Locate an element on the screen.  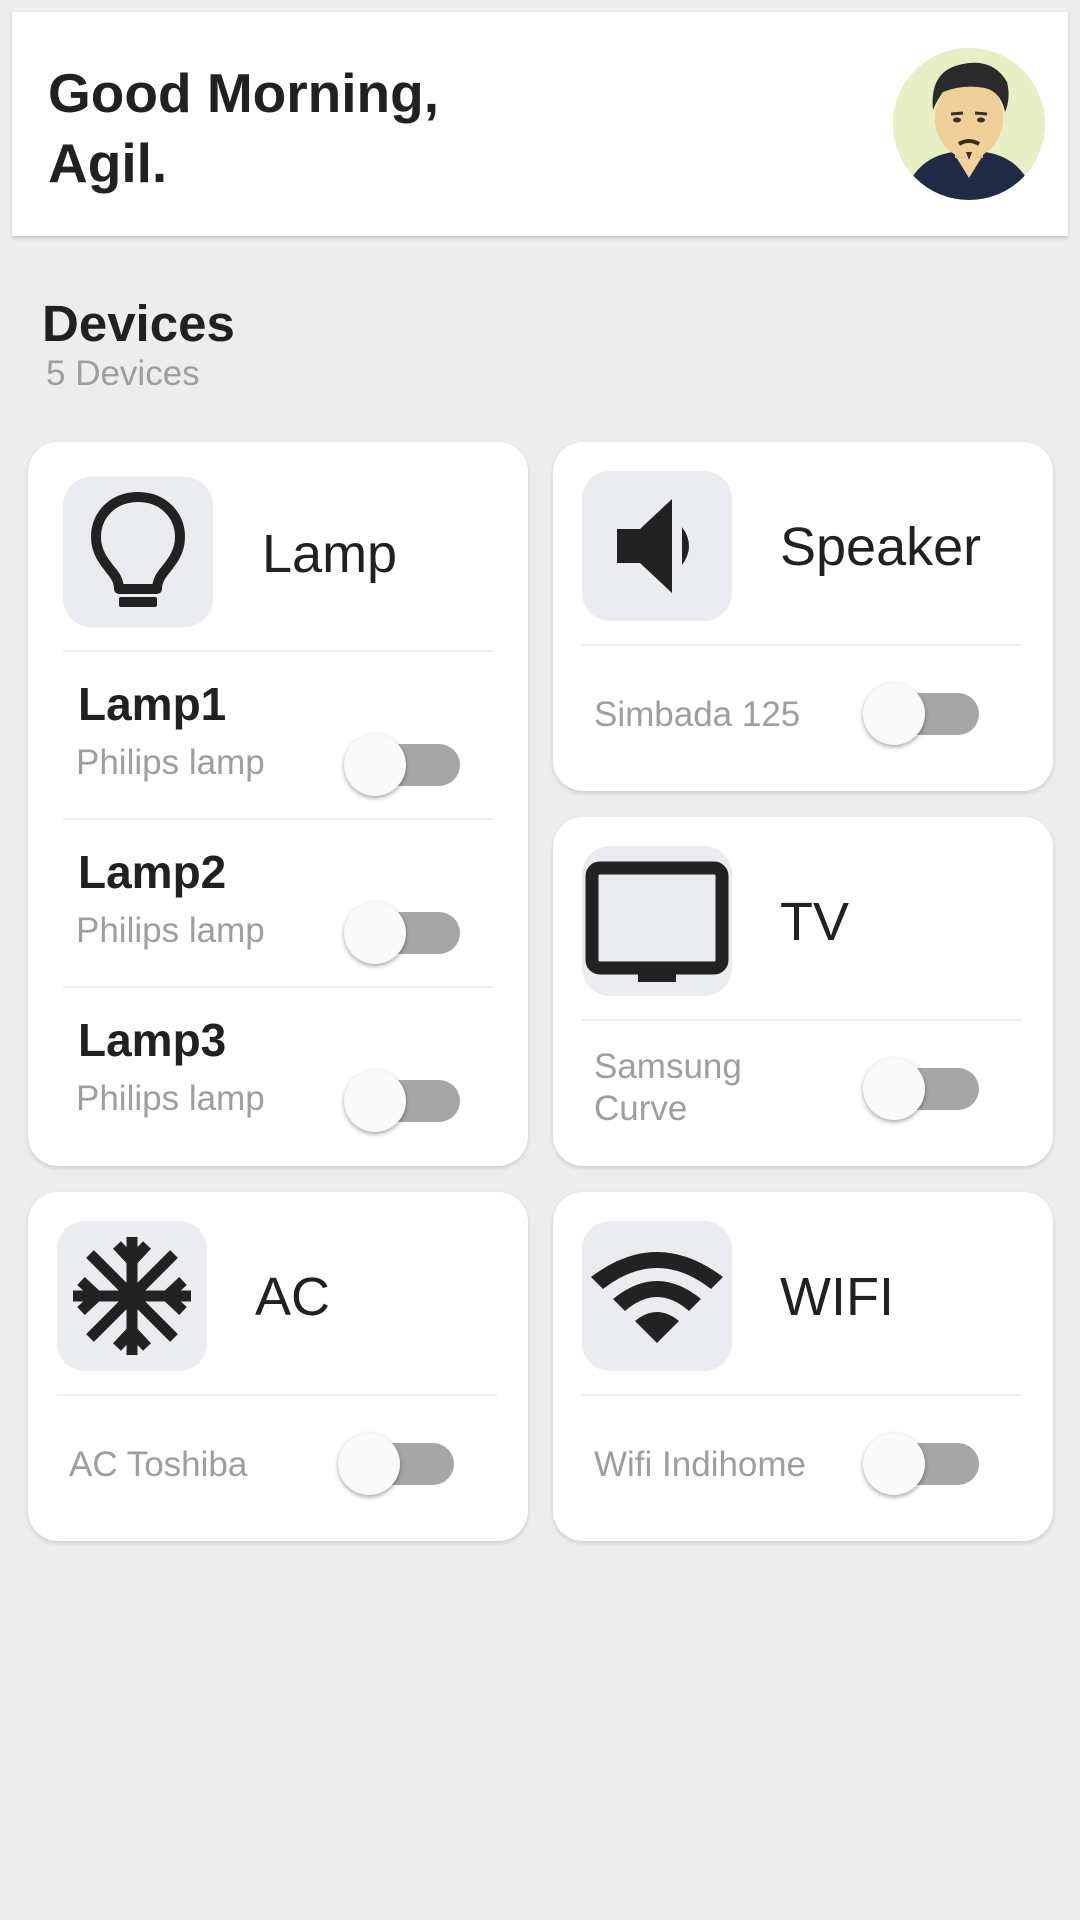
greeting-line-1: Good Morning, is located at coordinates (244, 93).